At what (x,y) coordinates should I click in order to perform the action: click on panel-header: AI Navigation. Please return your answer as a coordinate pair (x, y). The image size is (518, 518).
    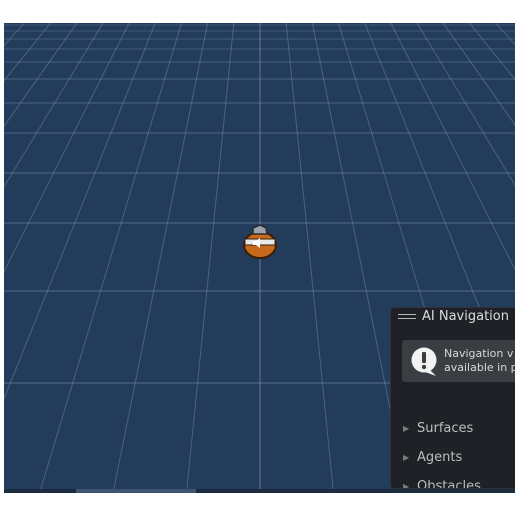
    Looking at the image, I should click on (453, 319).